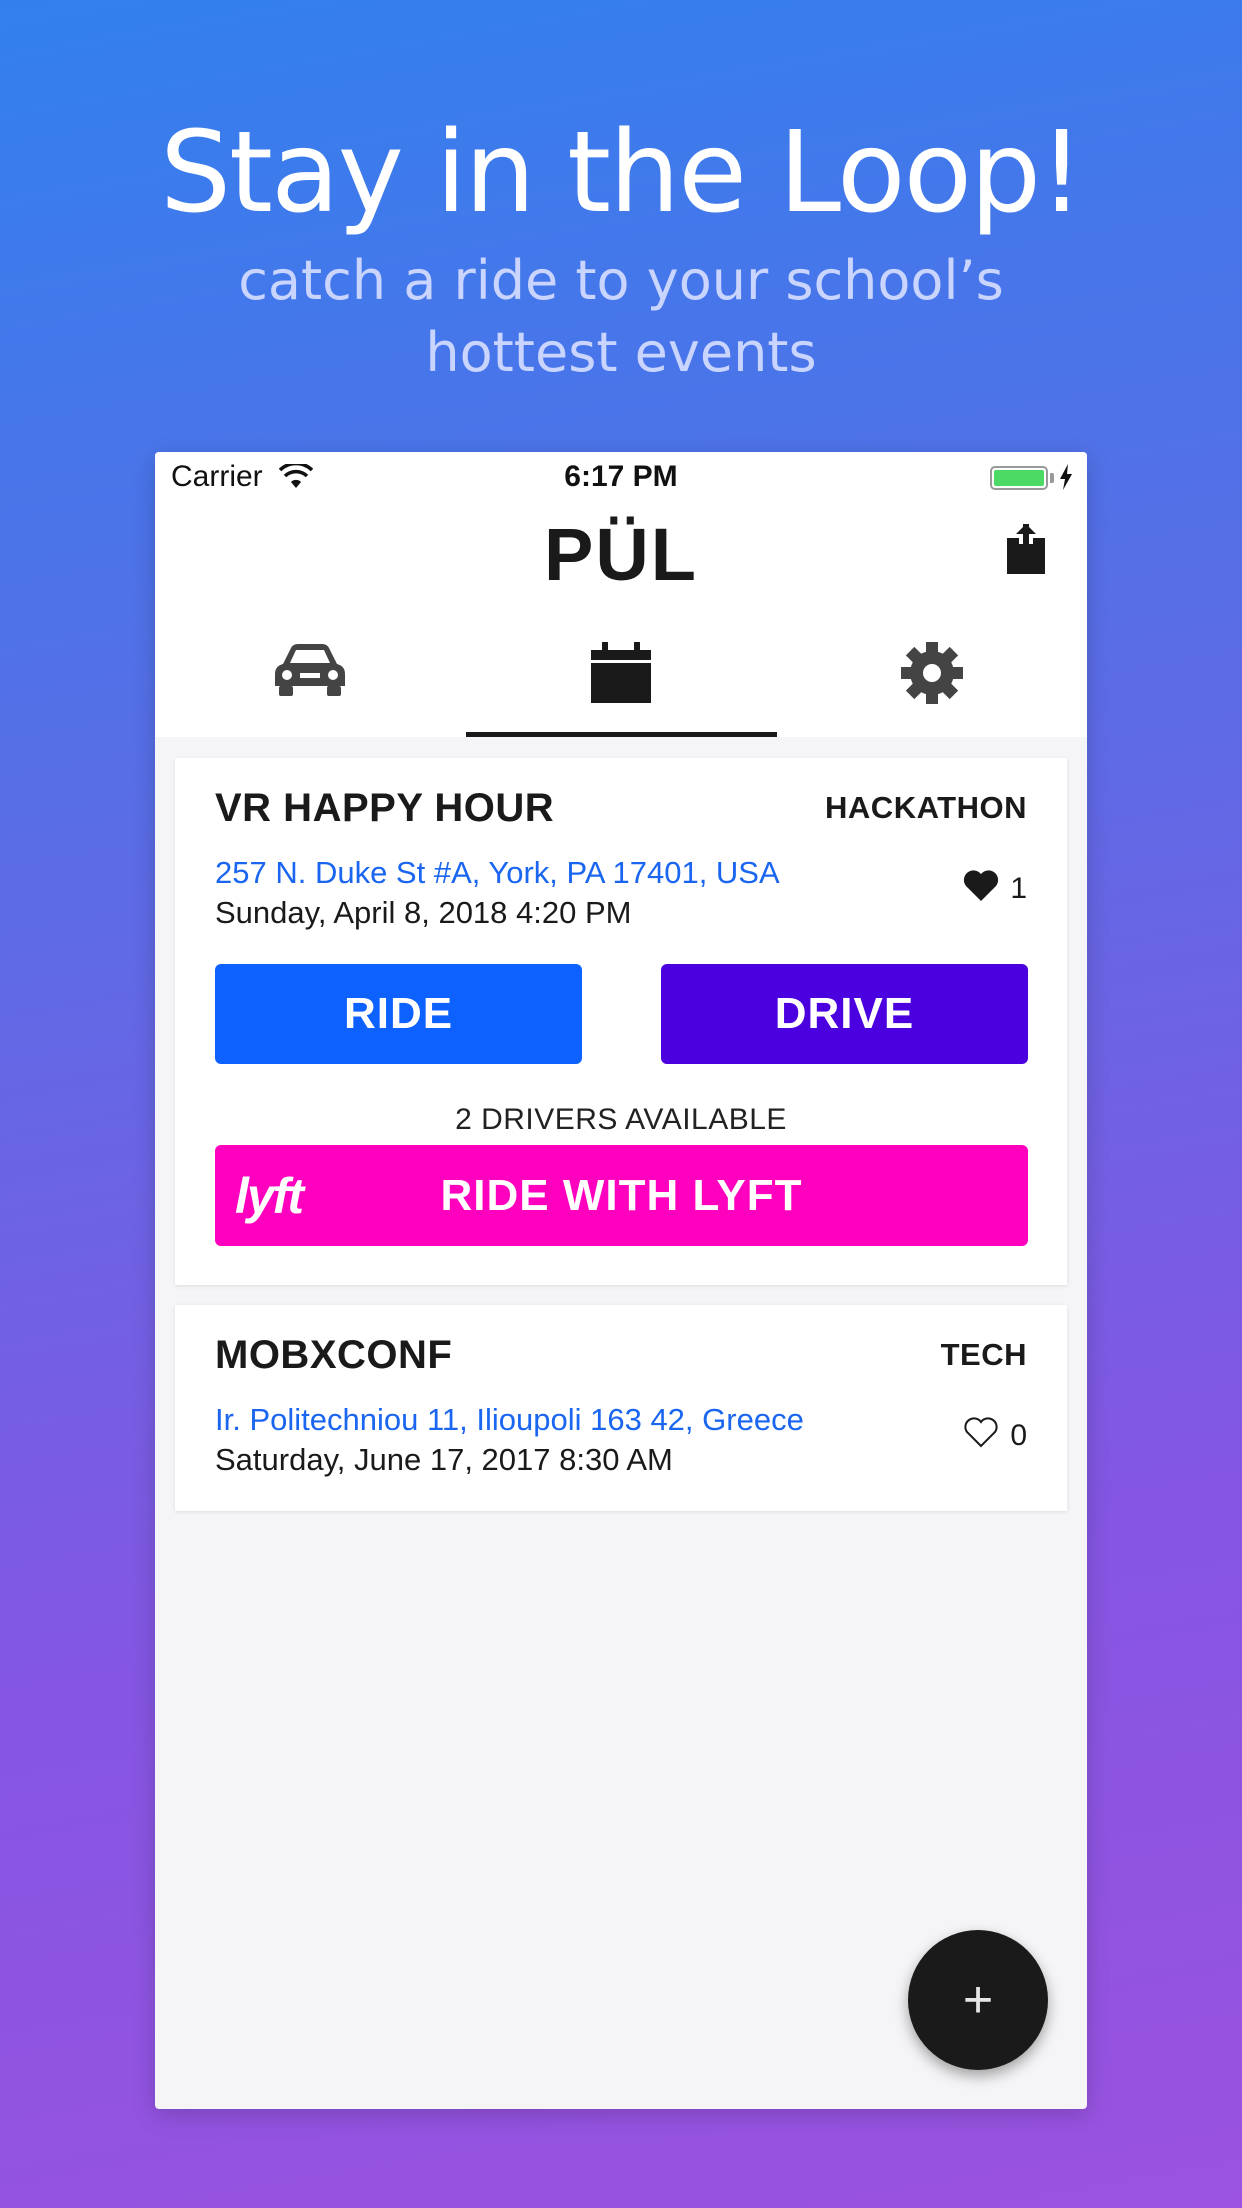 The height and width of the screenshot is (2208, 1242). What do you see at coordinates (621, 675) in the screenshot?
I see `calendar-icon` at bounding box center [621, 675].